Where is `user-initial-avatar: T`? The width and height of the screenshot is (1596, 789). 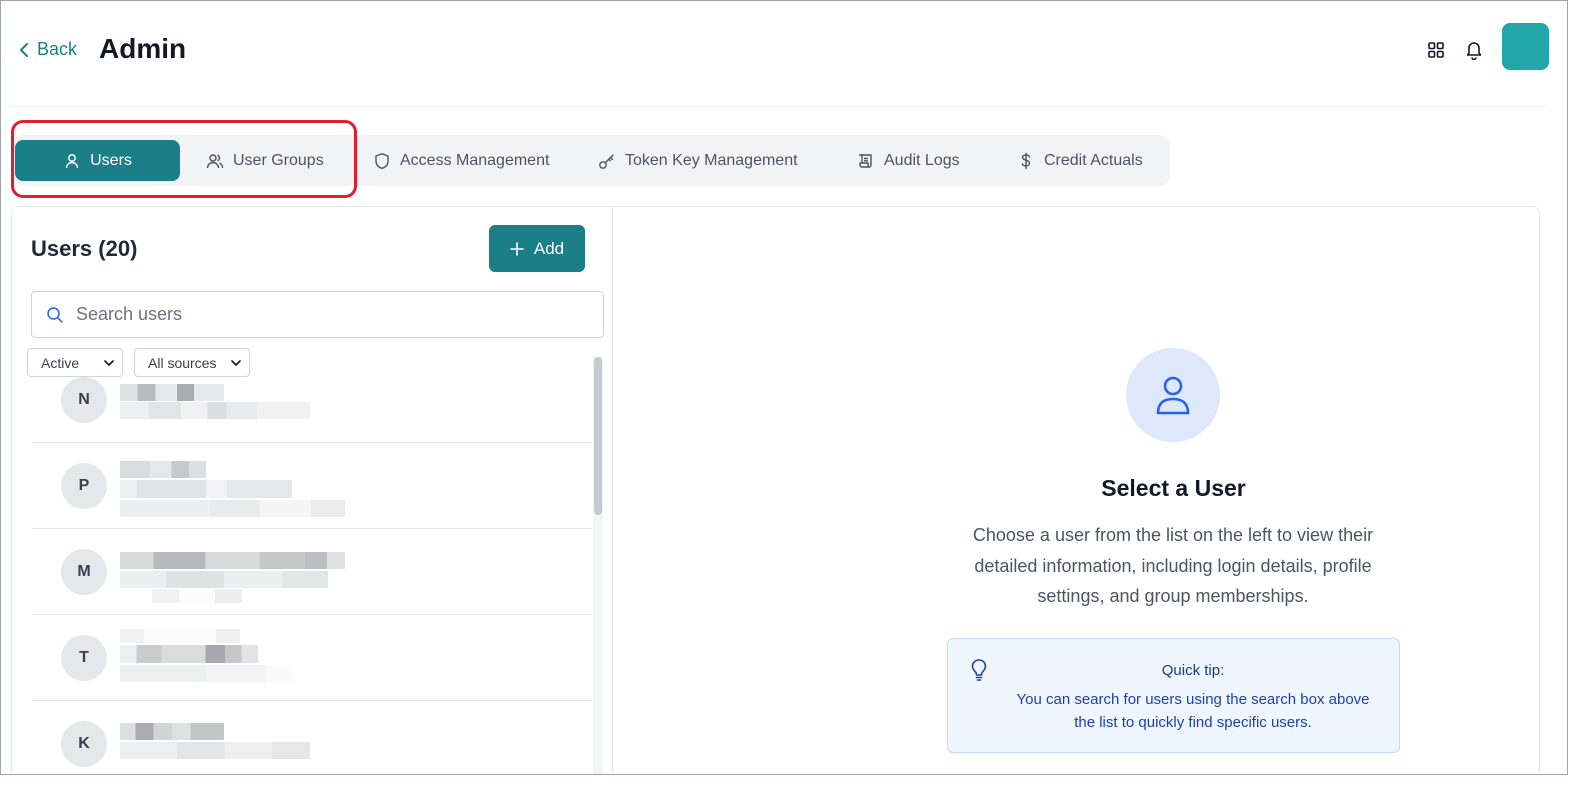
user-initial-avatar: T is located at coordinates (84, 658).